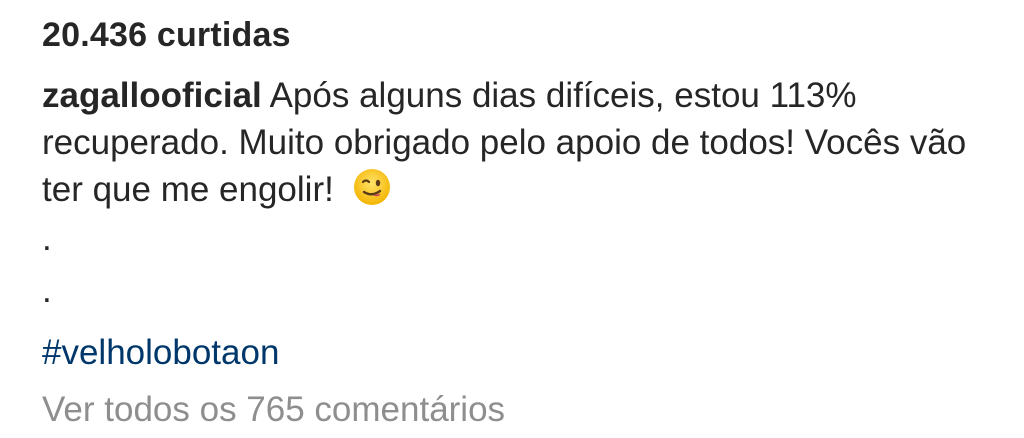 This screenshot has height=438, width=1024. What do you see at coordinates (152, 95) in the screenshot?
I see `username-link: zagallooficial` at bounding box center [152, 95].